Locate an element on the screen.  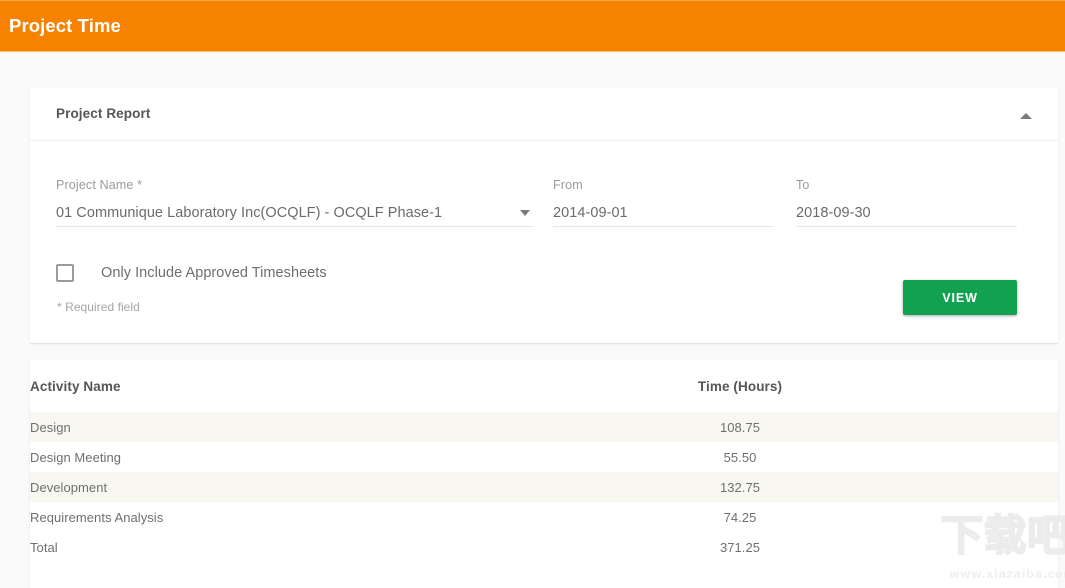
cell-time-hours: 132.75 is located at coordinates (740, 487).